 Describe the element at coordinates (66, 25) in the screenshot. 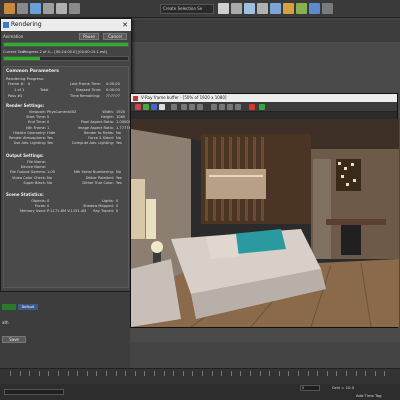

I see `dialog-title-bar: Rendering ✕` at that location.